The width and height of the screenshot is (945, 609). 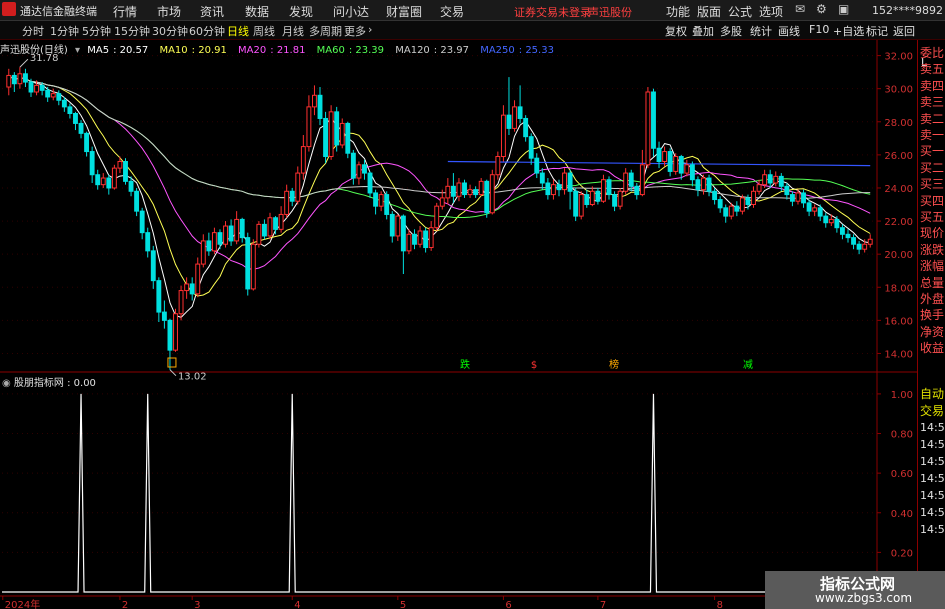 I want to click on menu-item-formula: 公式, so click(x=740, y=11).